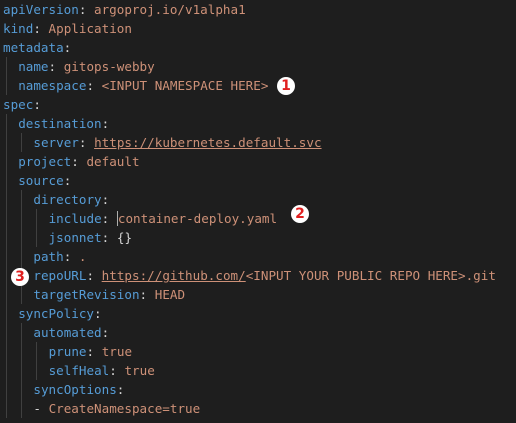 This screenshot has height=423, width=516. I want to click on yaml-key: repoURL, so click(60, 275).